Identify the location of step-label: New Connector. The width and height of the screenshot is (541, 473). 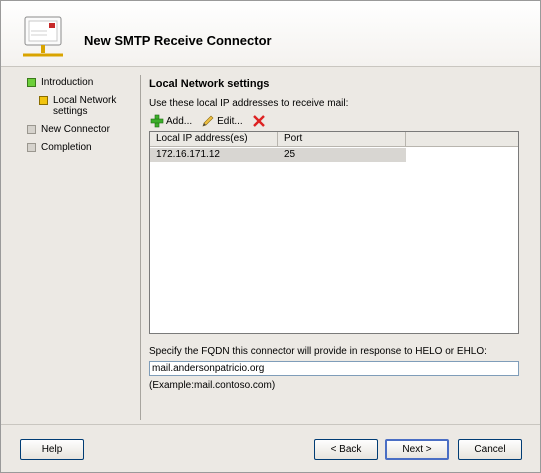
(75, 129).